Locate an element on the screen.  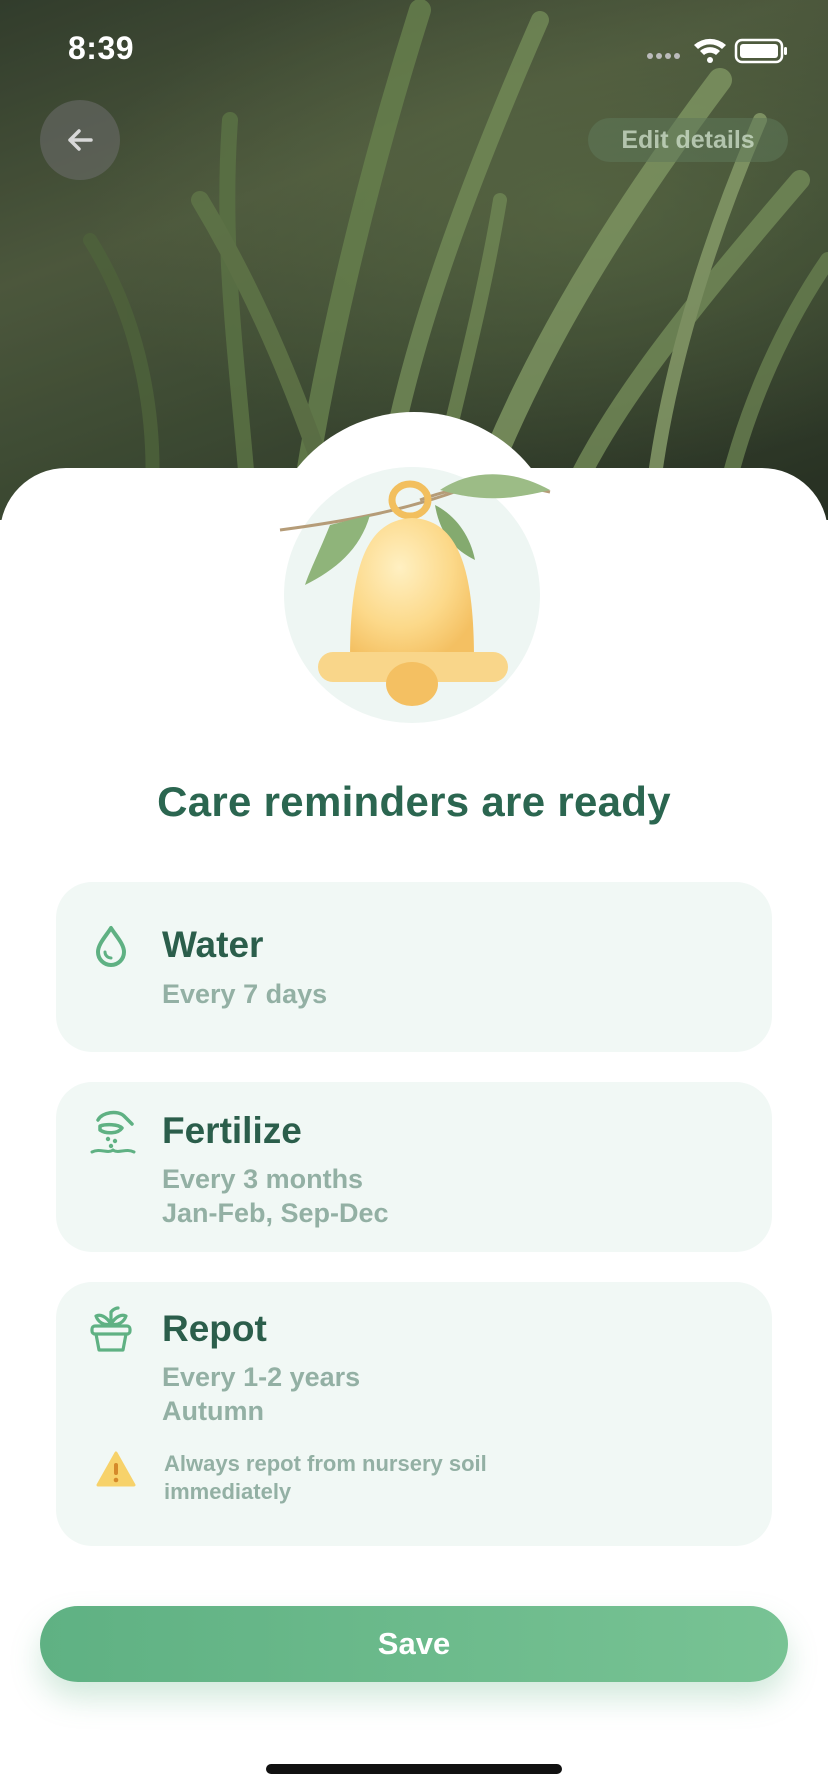
reminder-title: Water is located at coordinates (213, 944).